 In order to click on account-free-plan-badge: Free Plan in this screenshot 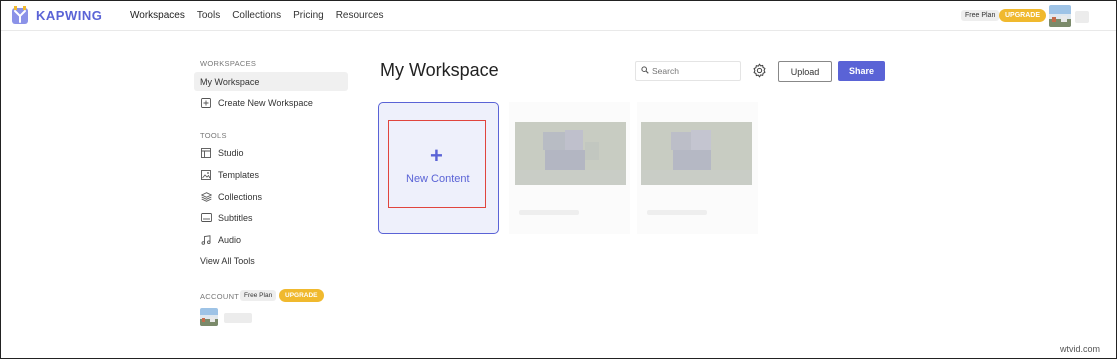, I will do `click(258, 295)`.